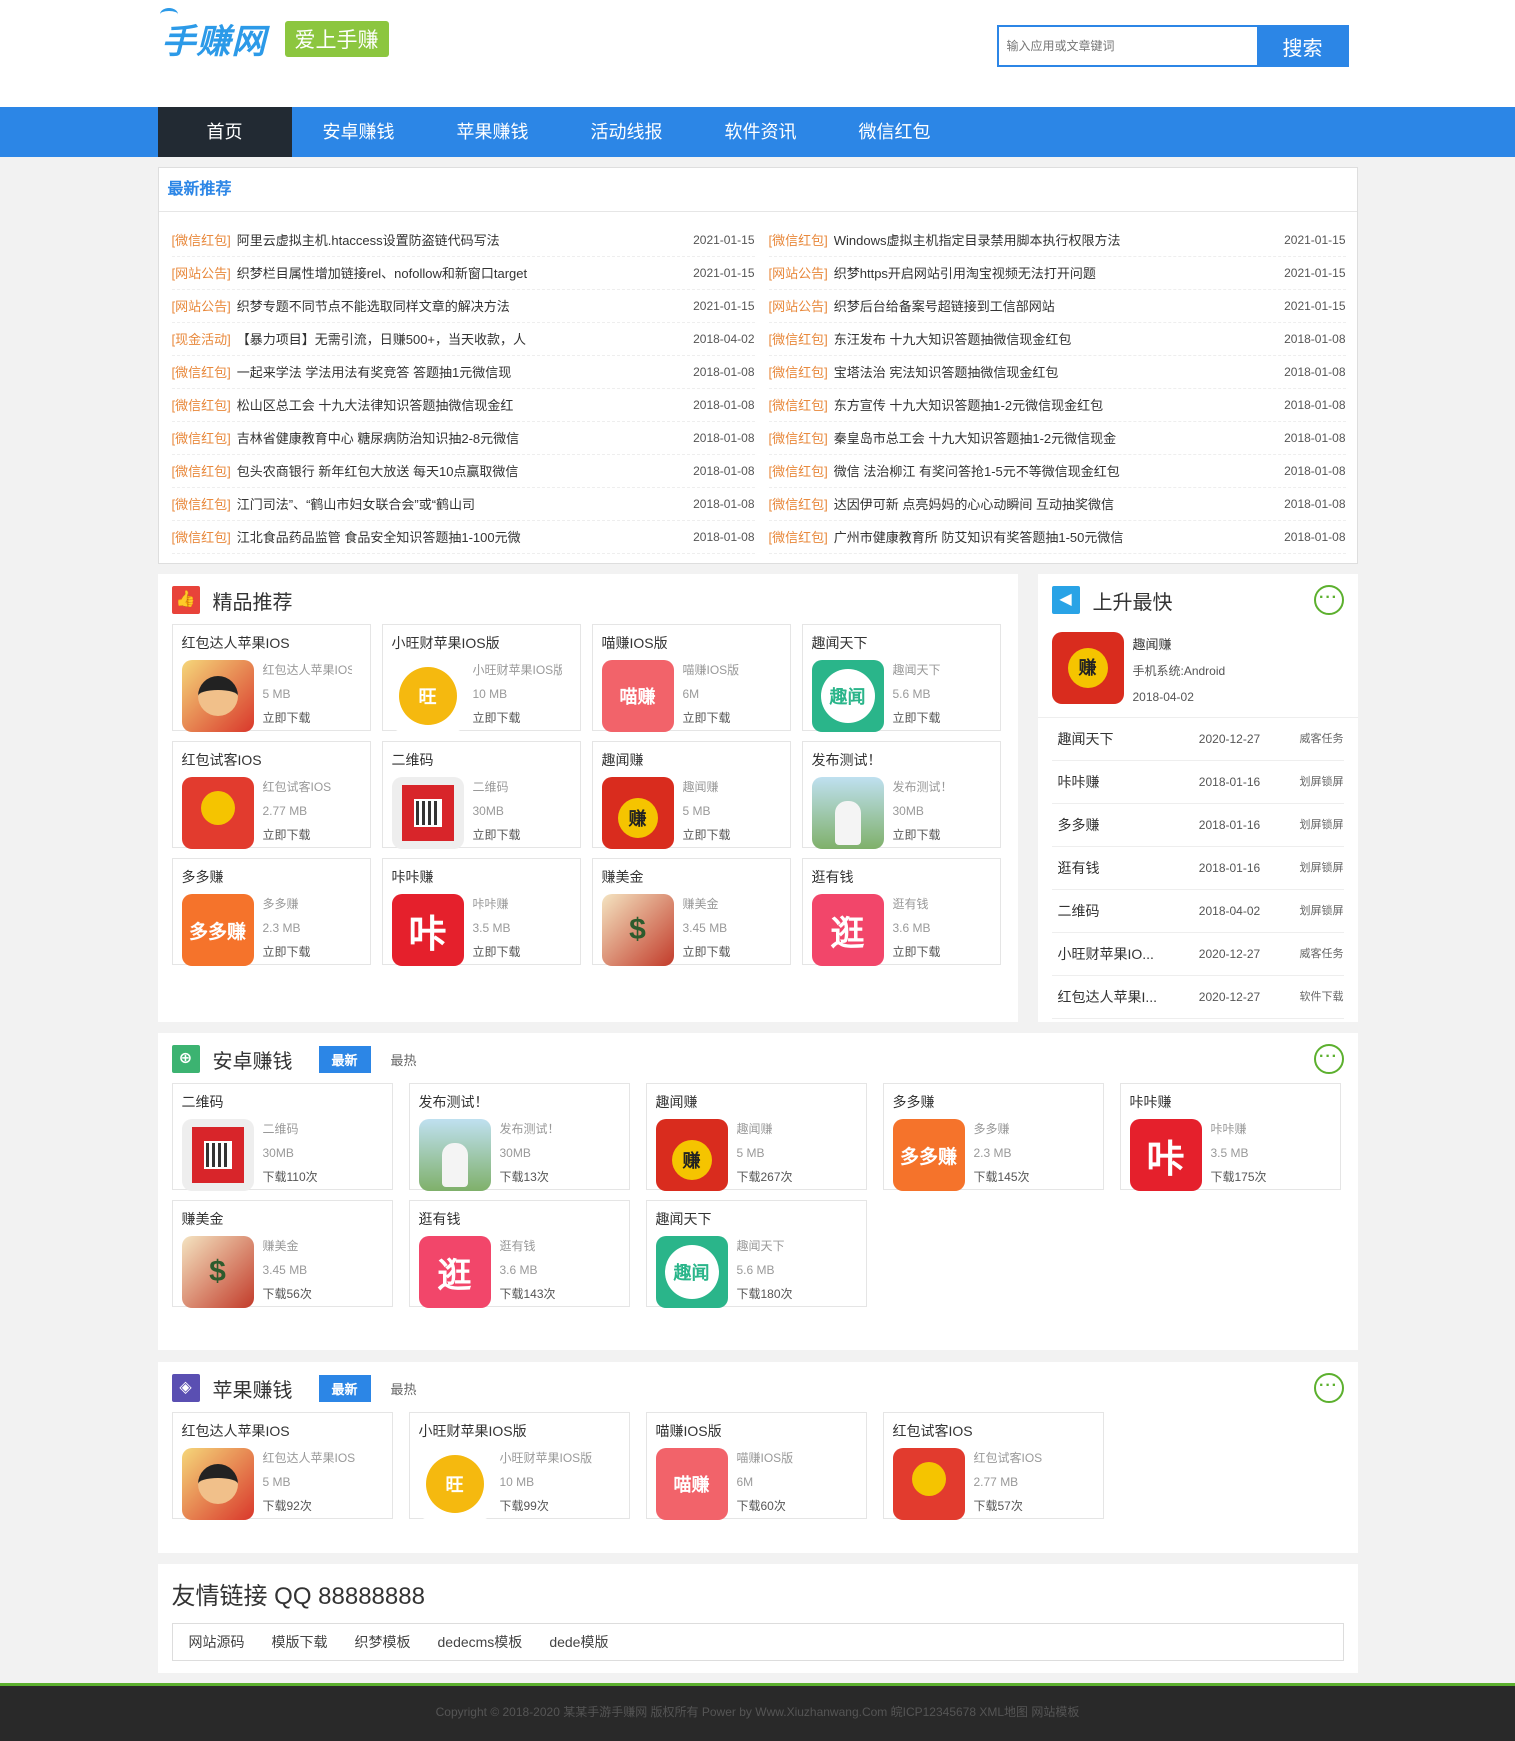 This screenshot has width=1515, height=1741. What do you see at coordinates (1113, 868) in the screenshot?
I see `rank-app-name: 逛有钱` at bounding box center [1113, 868].